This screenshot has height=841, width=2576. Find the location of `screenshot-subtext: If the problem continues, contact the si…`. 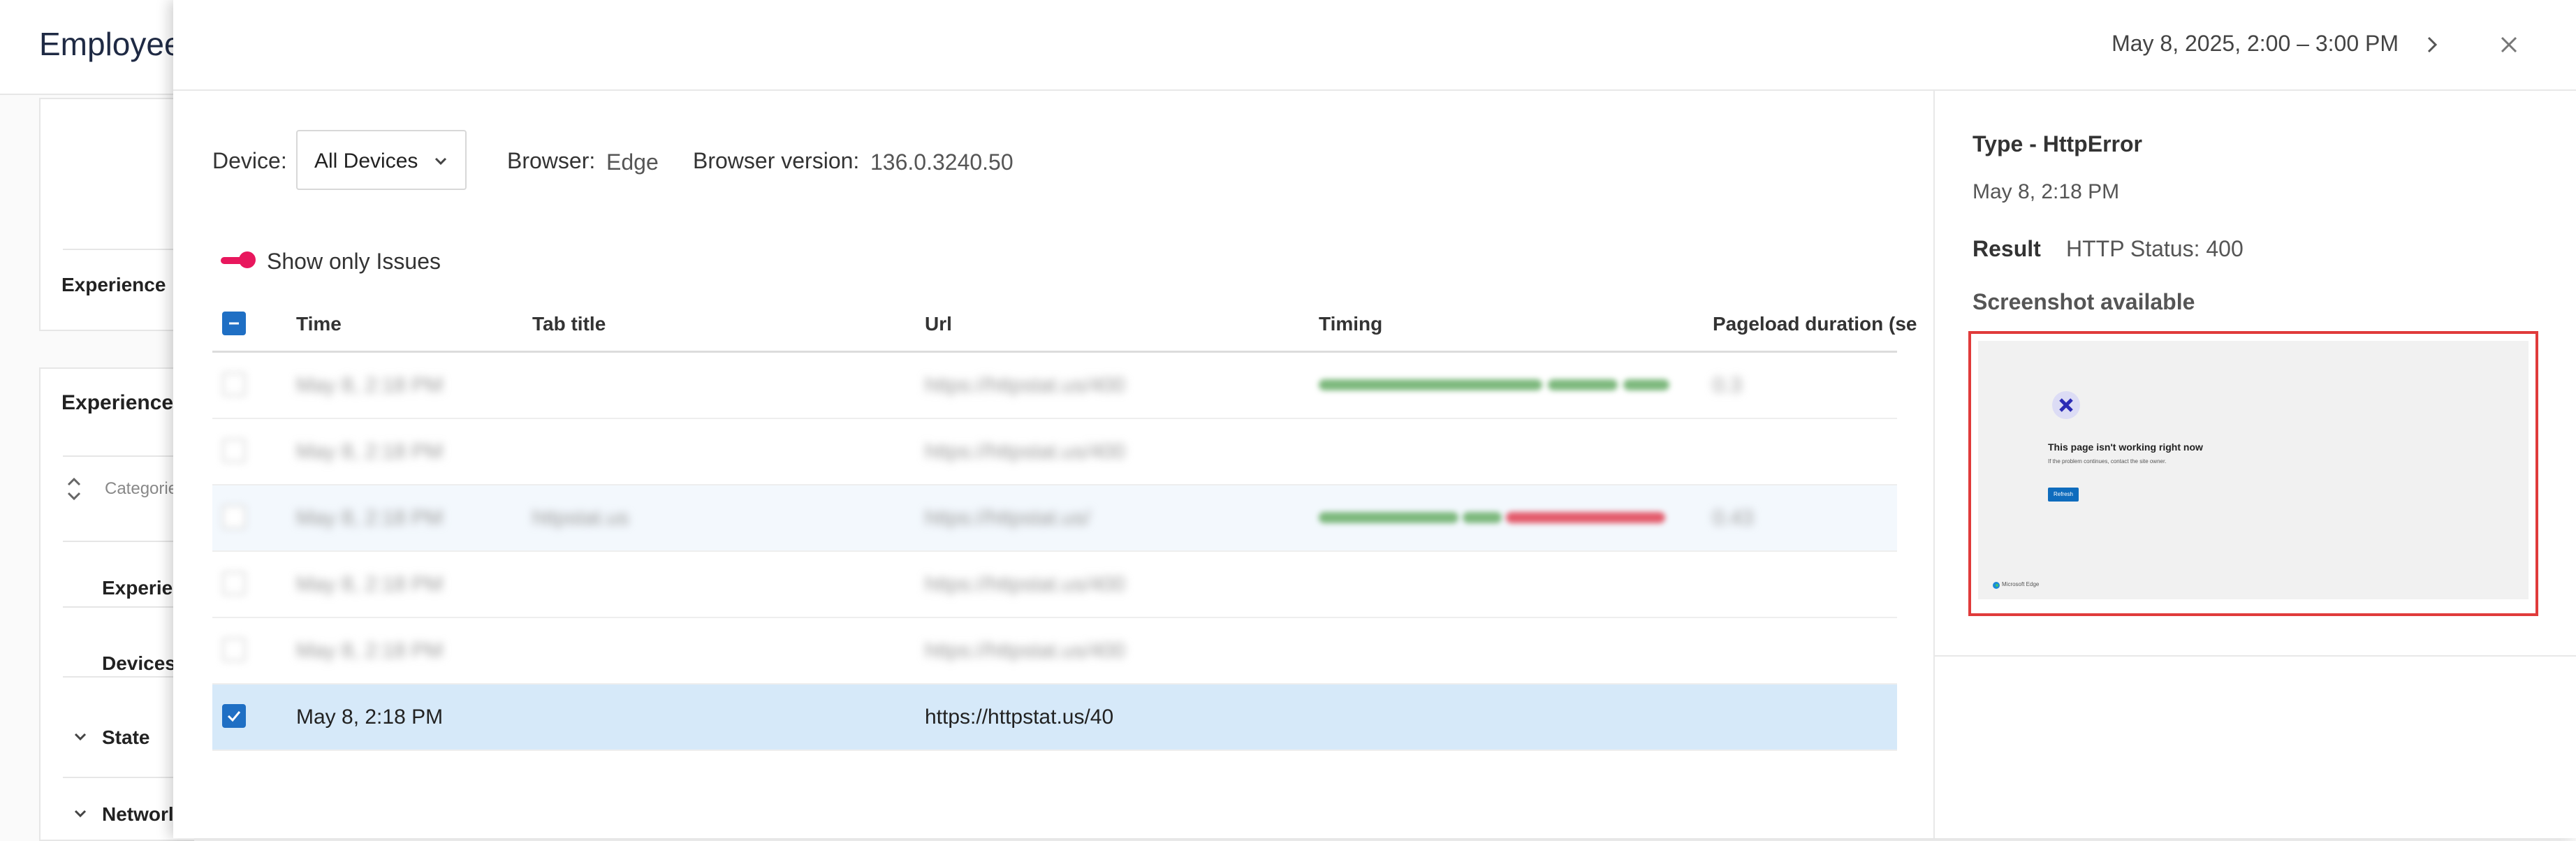

screenshot-subtext: If the problem continues, contact the si… is located at coordinates (2107, 462).